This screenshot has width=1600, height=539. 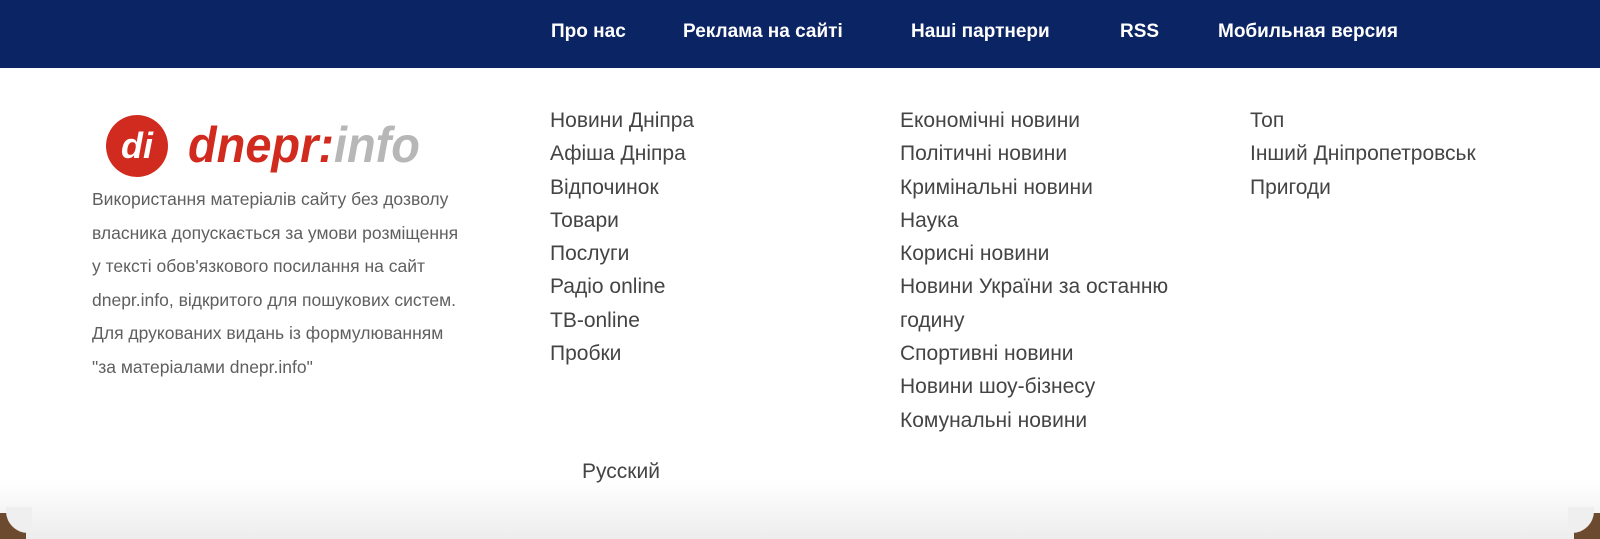 I want to click on nav-about-link: Про нас, so click(x=588, y=32).